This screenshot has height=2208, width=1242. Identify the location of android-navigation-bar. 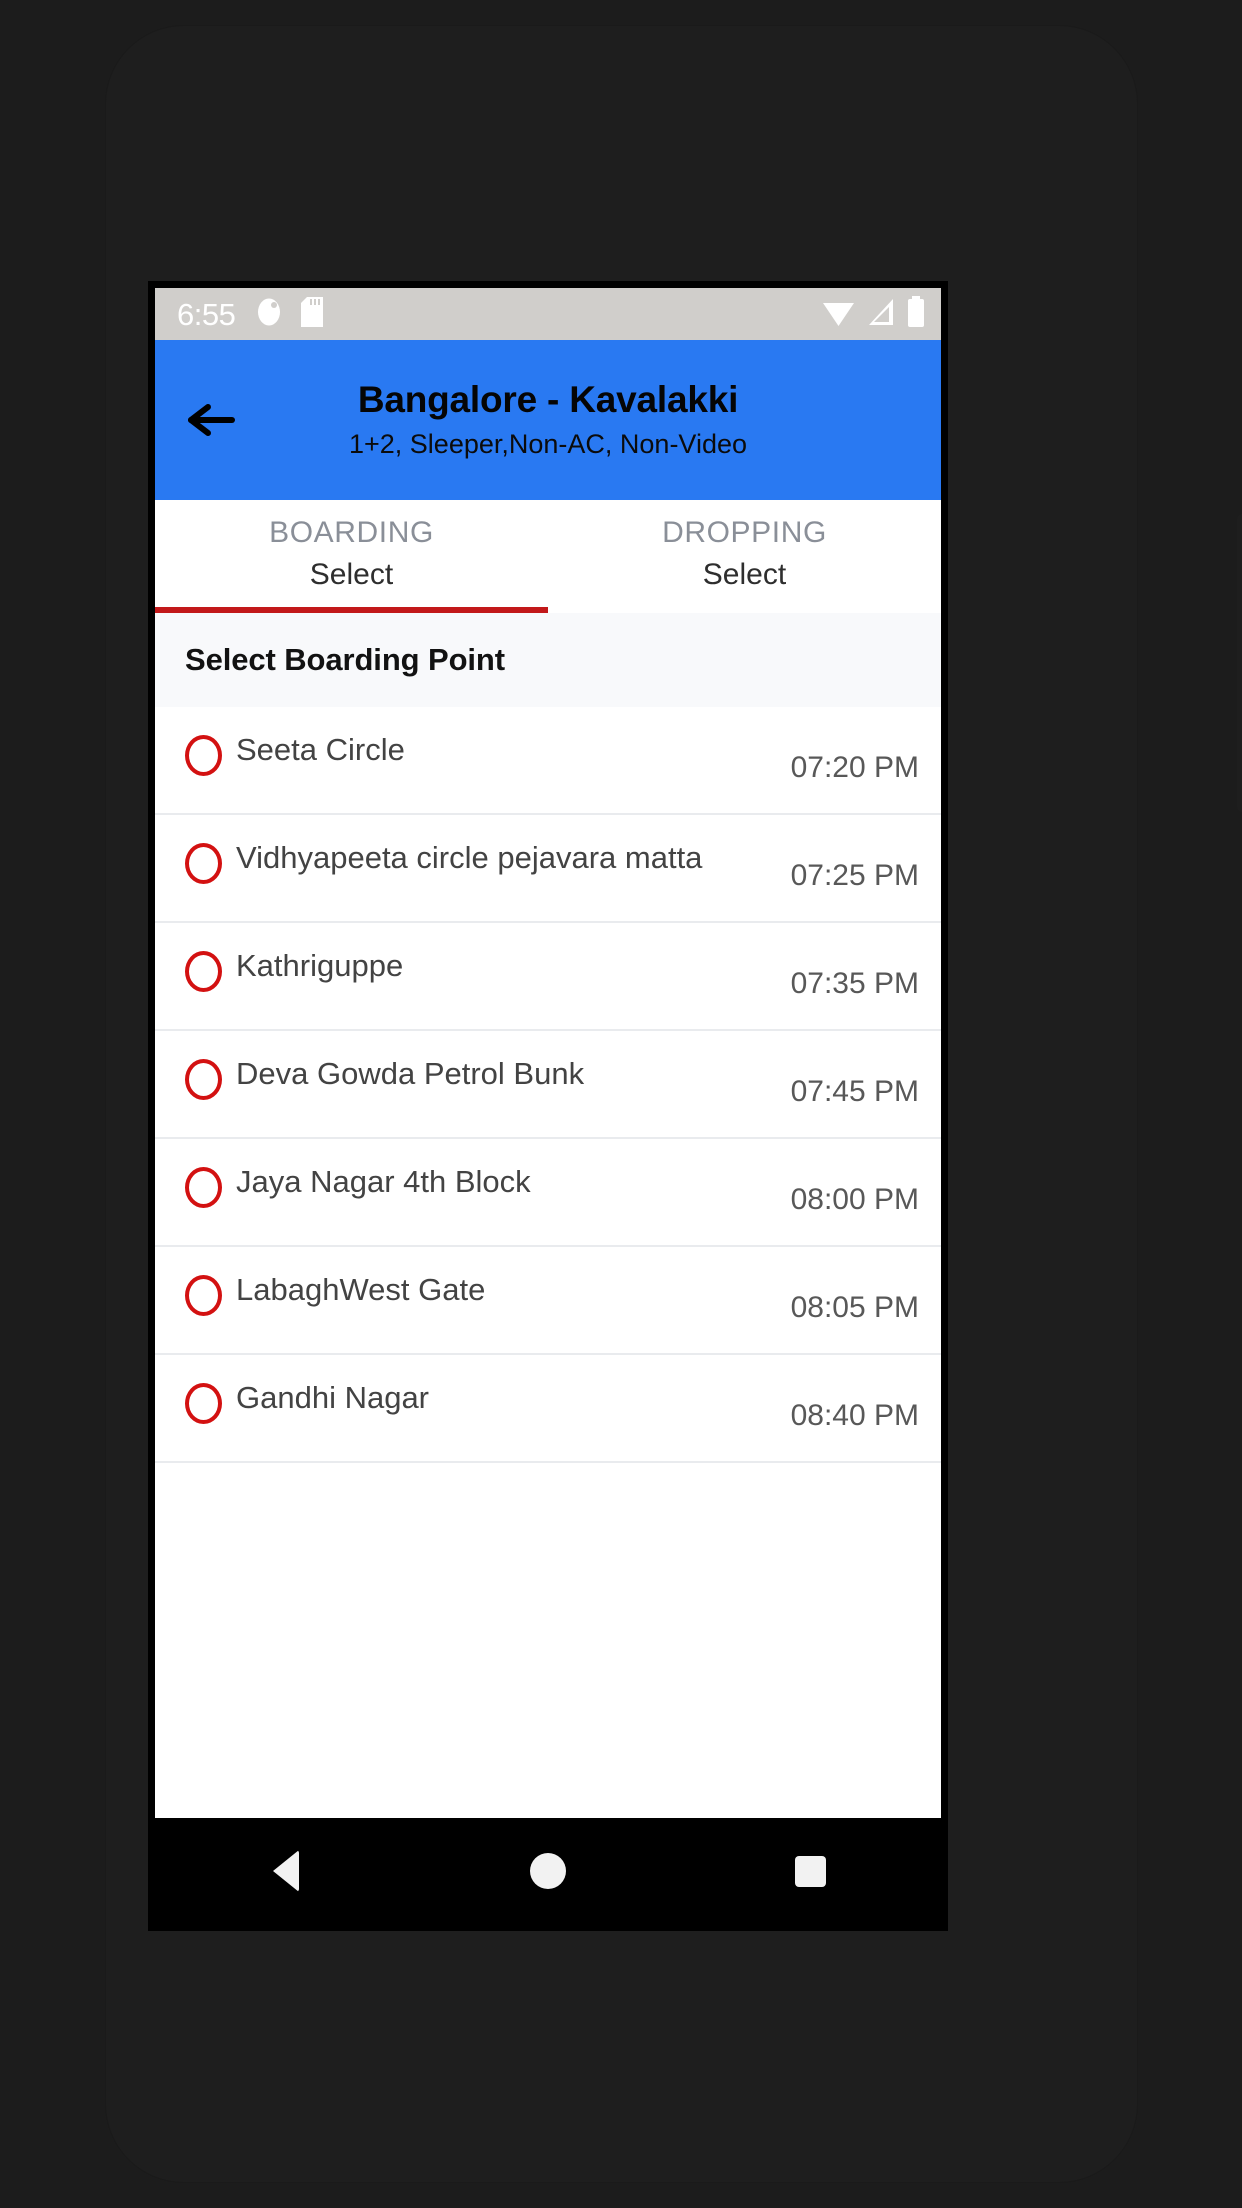
(548, 1871).